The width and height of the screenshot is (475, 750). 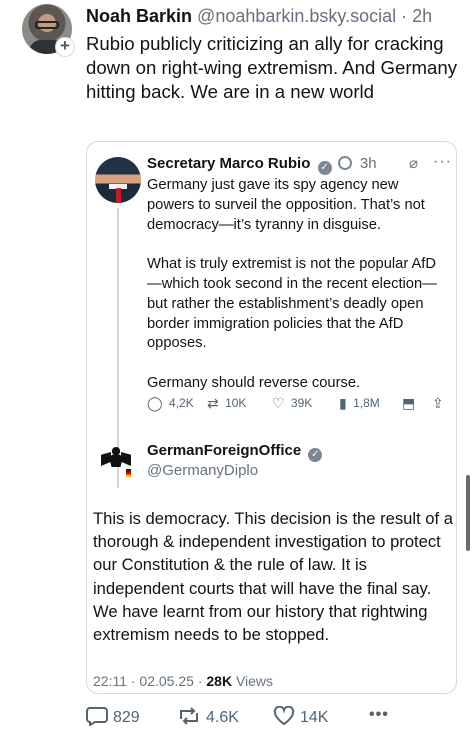 I want to click on quoted-post-actions: ◯ 4,2K ⇄ 10K ♡ 39K ▮ 1,8M ⬒ ⇪, so click(x=297, y=404).